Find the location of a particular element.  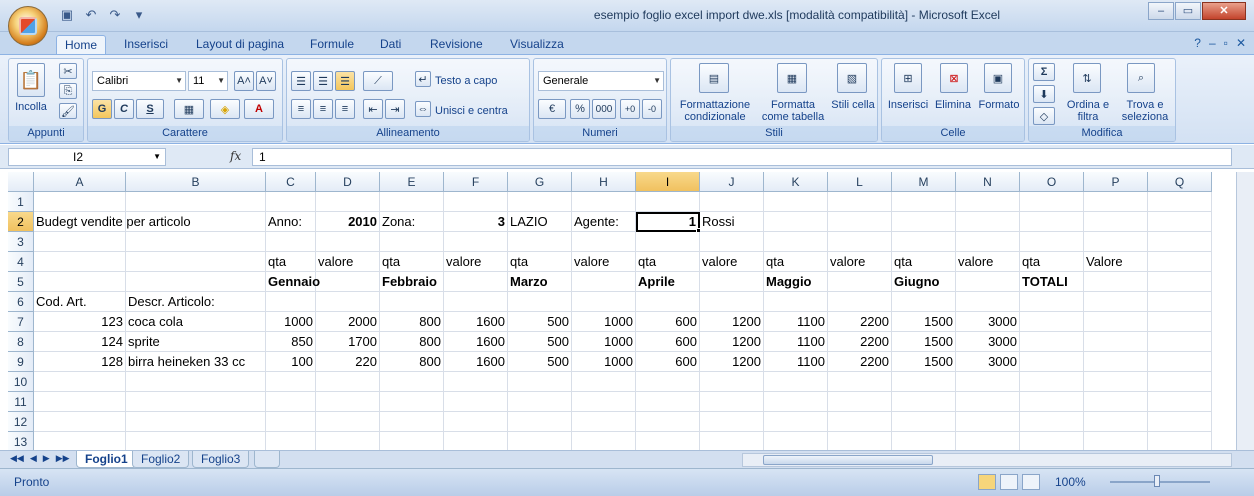

cell-f4: valore is located at coordinates (476, 262).